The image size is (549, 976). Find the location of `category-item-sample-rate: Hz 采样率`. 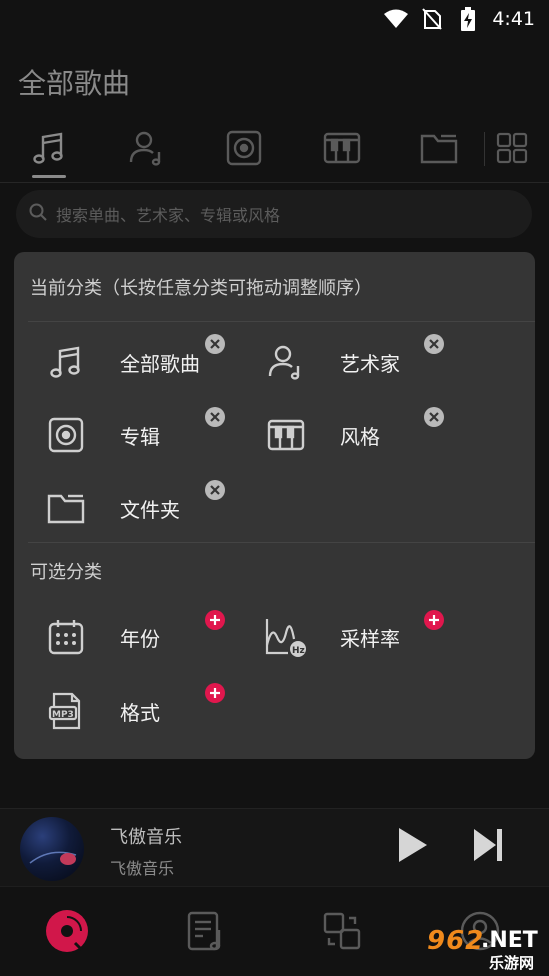

category-item-sample-rate: Hz 采样率 is located at coordinates (331, 637).